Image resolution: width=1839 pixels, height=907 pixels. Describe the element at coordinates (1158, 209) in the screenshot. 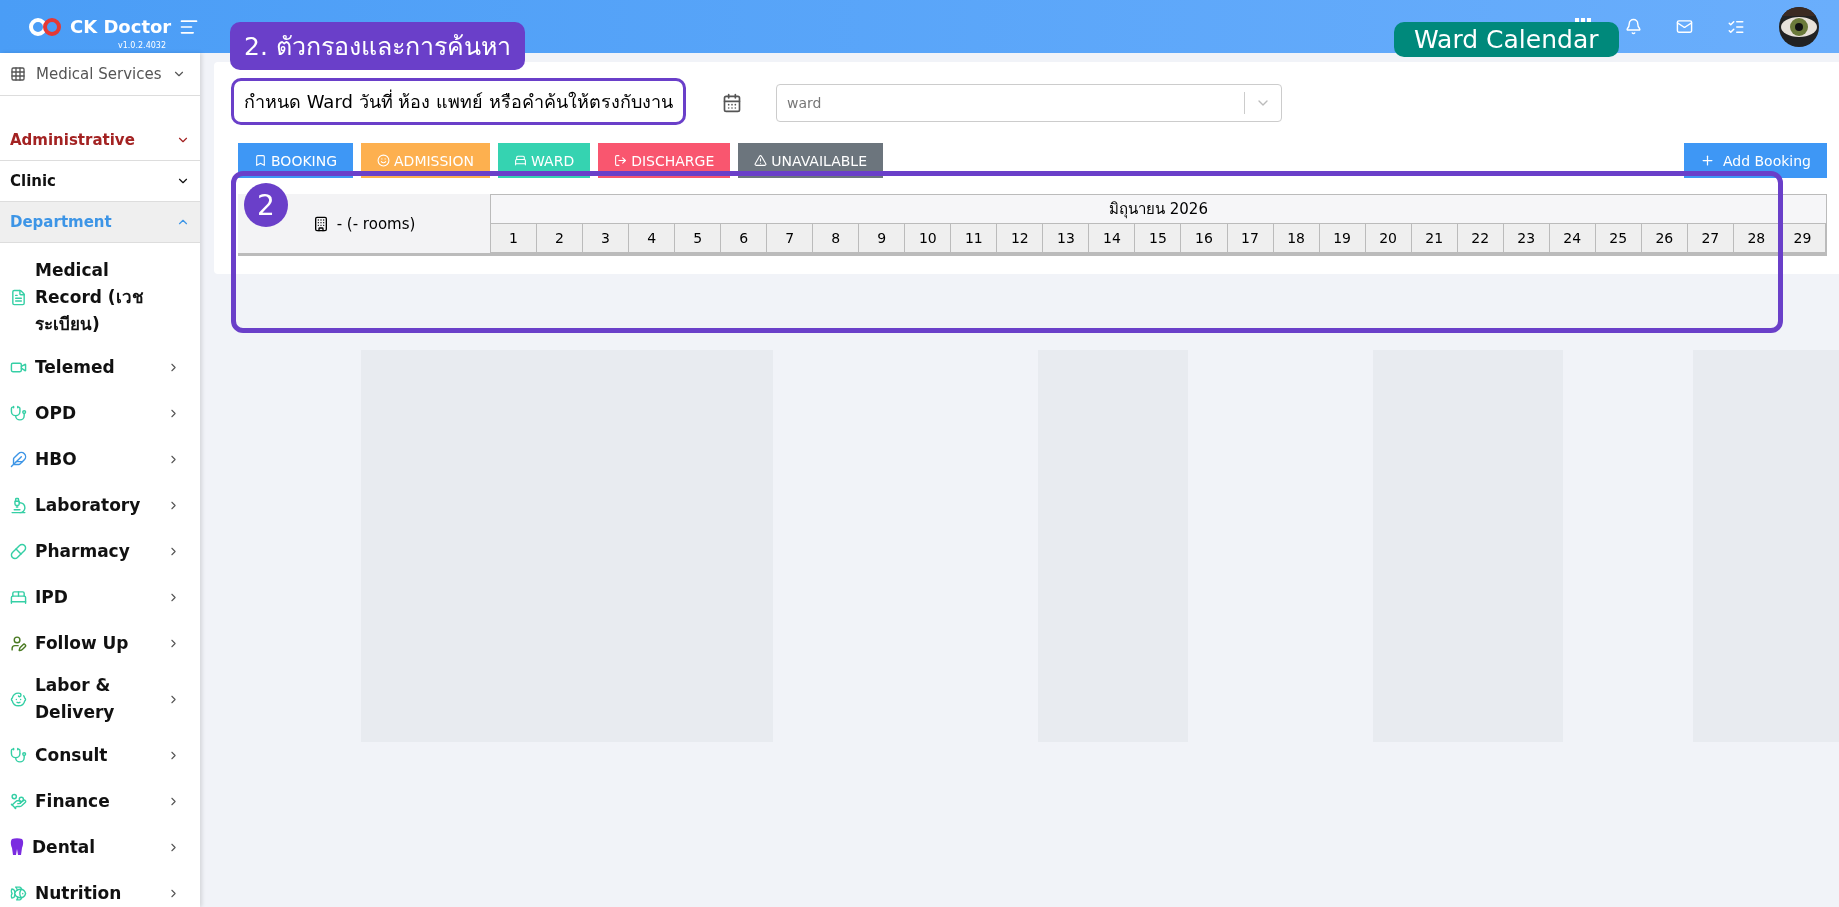

I see `month-header: มิถุนายน 2026` at that location.